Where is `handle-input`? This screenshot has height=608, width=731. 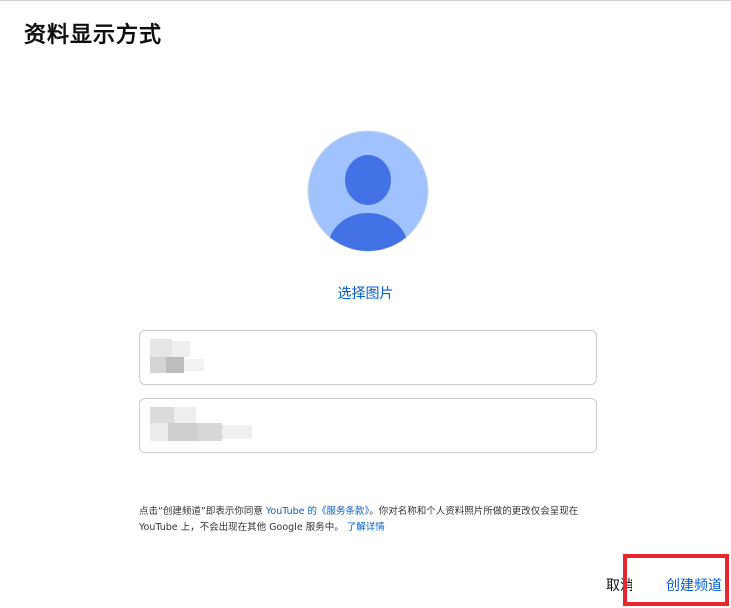 handle-input is located at coordinates (368, 425).